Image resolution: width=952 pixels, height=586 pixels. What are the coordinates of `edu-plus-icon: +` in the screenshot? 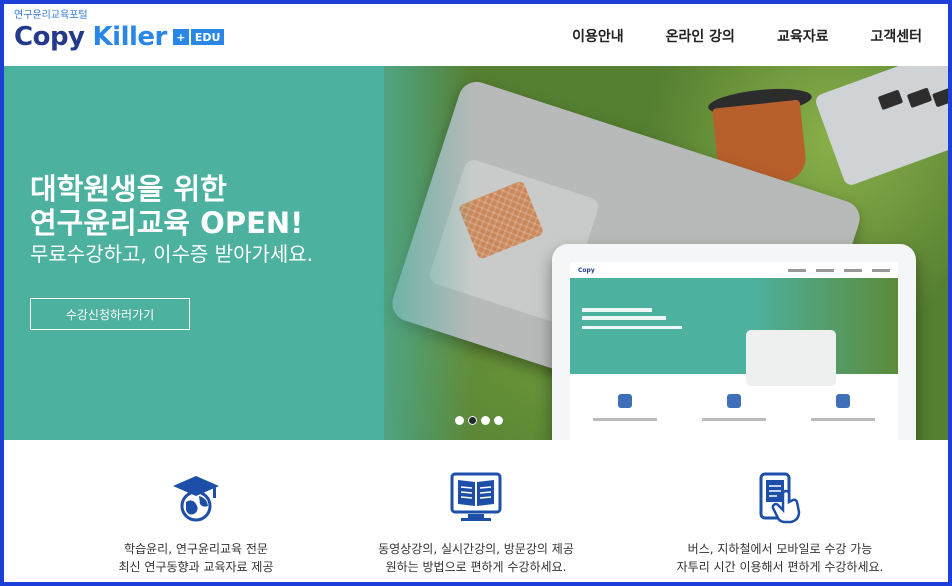 It's located at (180, 37).